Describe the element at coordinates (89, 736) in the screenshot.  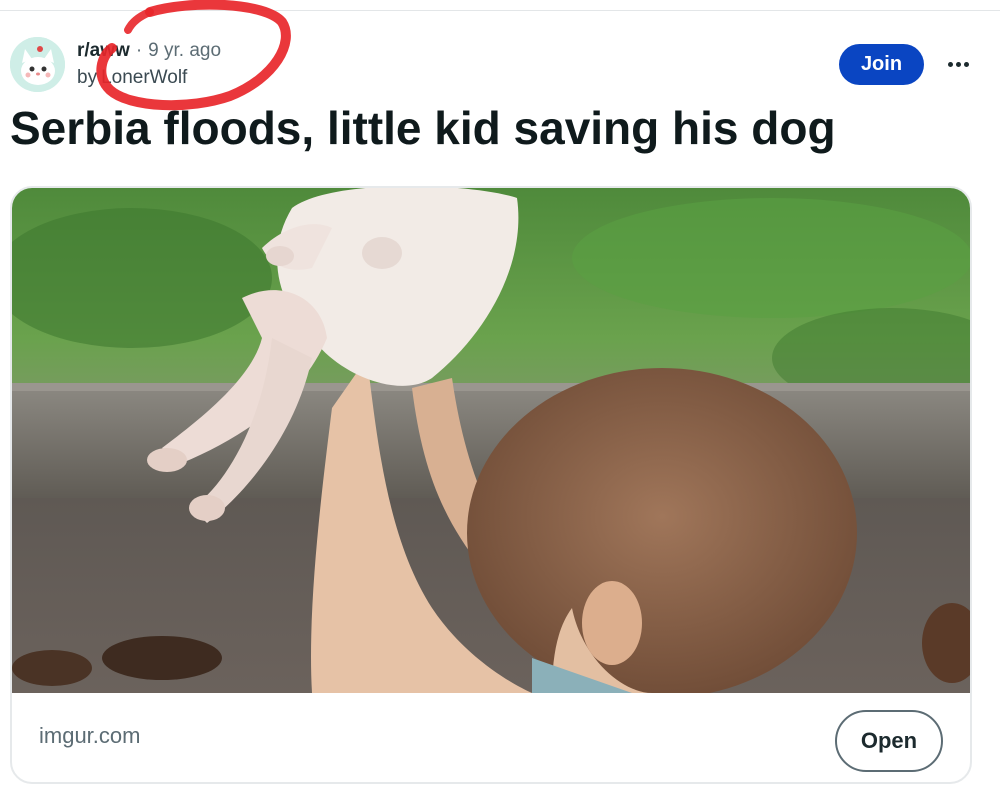
I see `link-domain: imgur.com` at that location.